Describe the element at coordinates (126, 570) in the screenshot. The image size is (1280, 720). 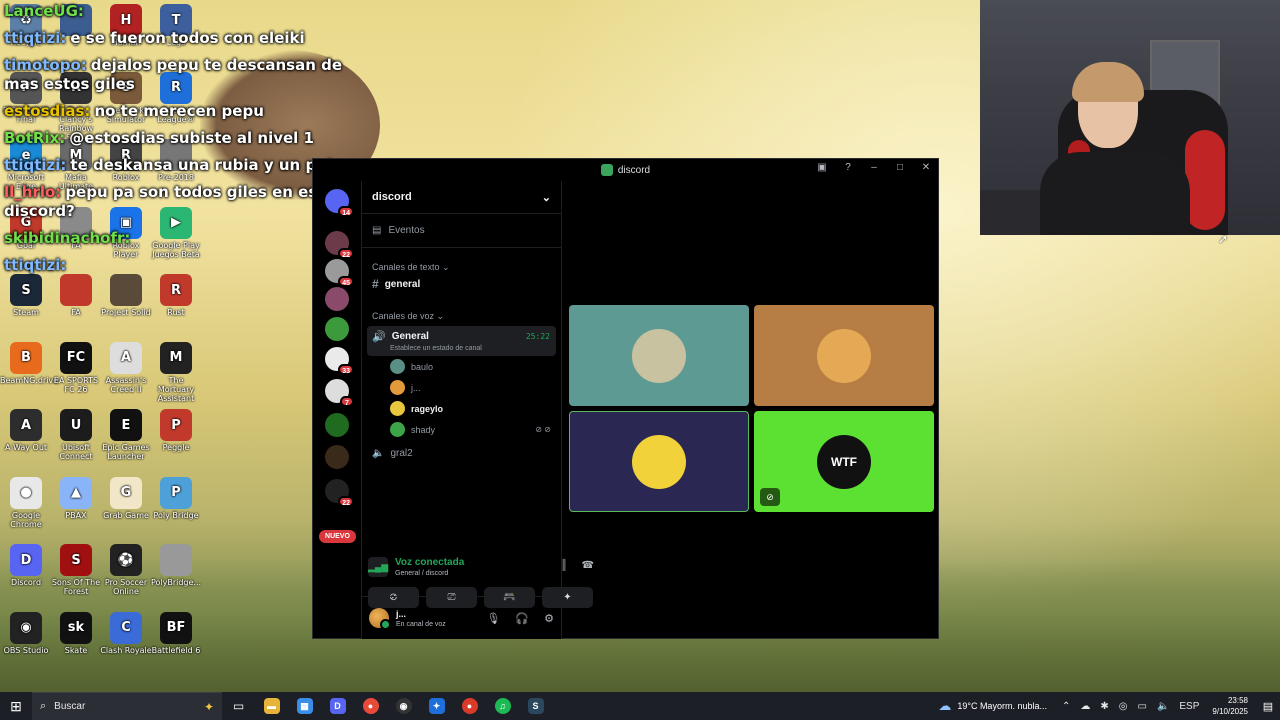
I see `desktop-icon: ⚽ Pro Soccer Online` at that location.